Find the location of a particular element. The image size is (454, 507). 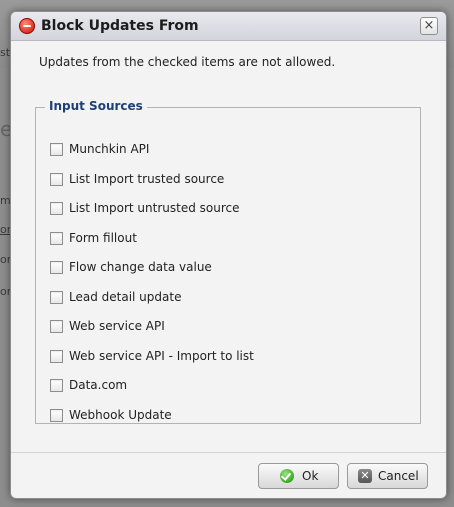

option-label: Webhook Update is located at coordinates (120, 415).